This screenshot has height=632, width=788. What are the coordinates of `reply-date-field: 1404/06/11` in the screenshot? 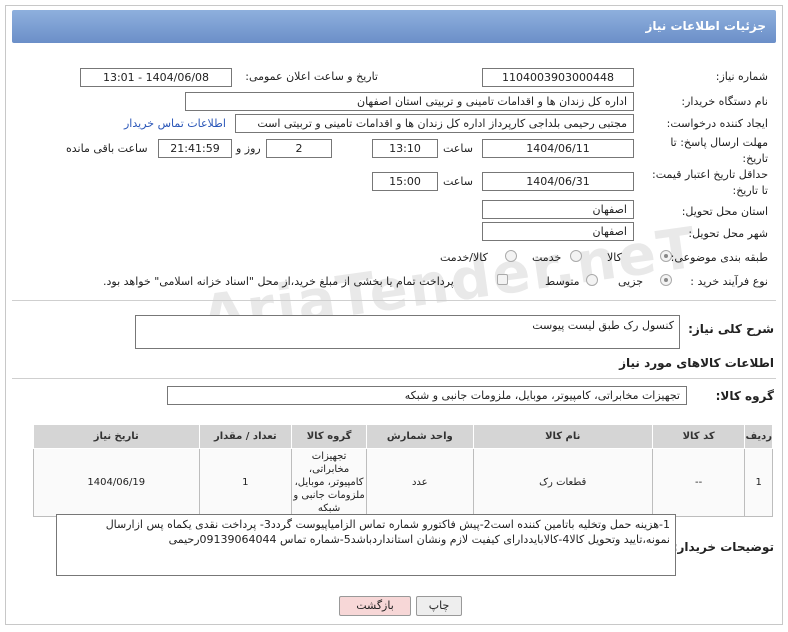 It's located at (558, 148).